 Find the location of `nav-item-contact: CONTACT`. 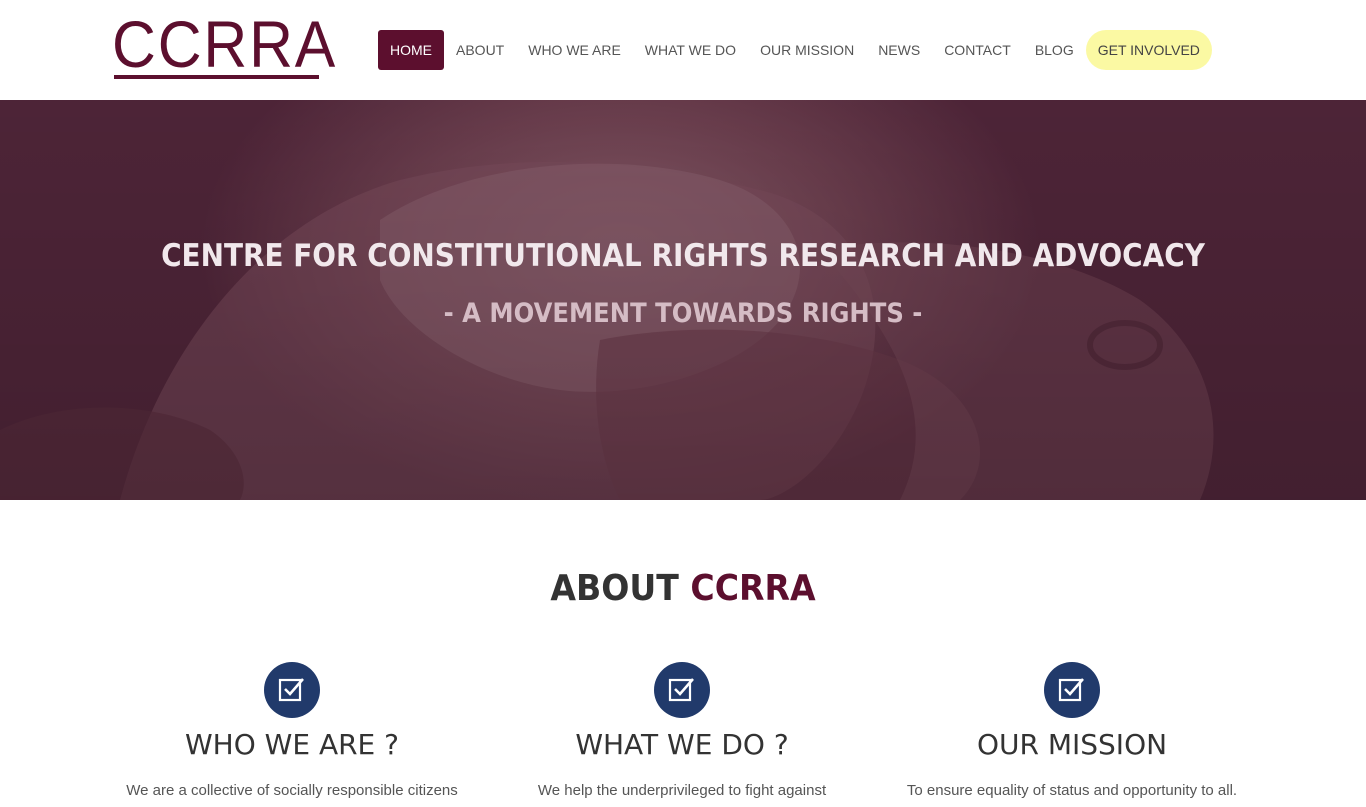

nav-item-contact: CONTACT is located at coordinates (977, 50).